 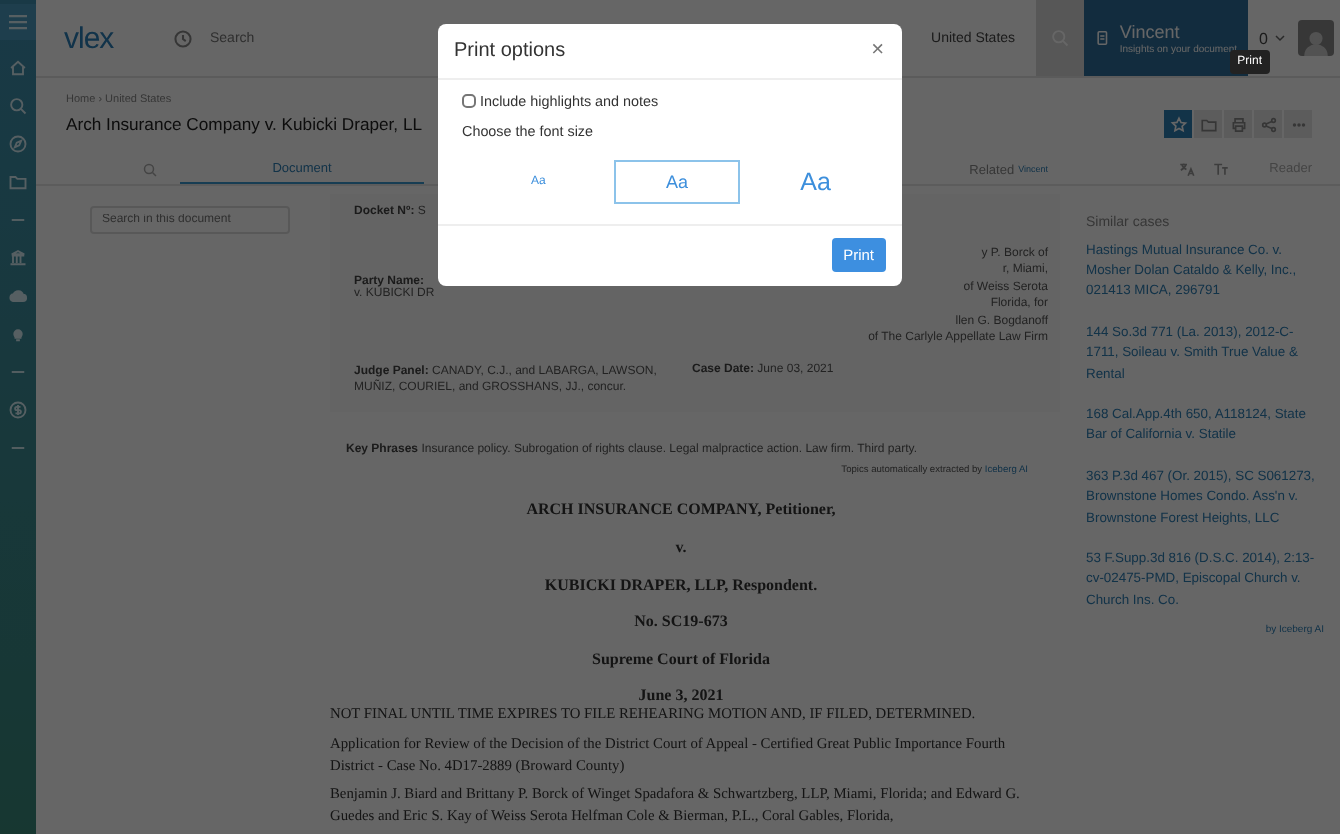 What do you see at coordinates (681, 547) in the screenshot?
I see `opinion-heading: v.` at bounding box center [681, 547].